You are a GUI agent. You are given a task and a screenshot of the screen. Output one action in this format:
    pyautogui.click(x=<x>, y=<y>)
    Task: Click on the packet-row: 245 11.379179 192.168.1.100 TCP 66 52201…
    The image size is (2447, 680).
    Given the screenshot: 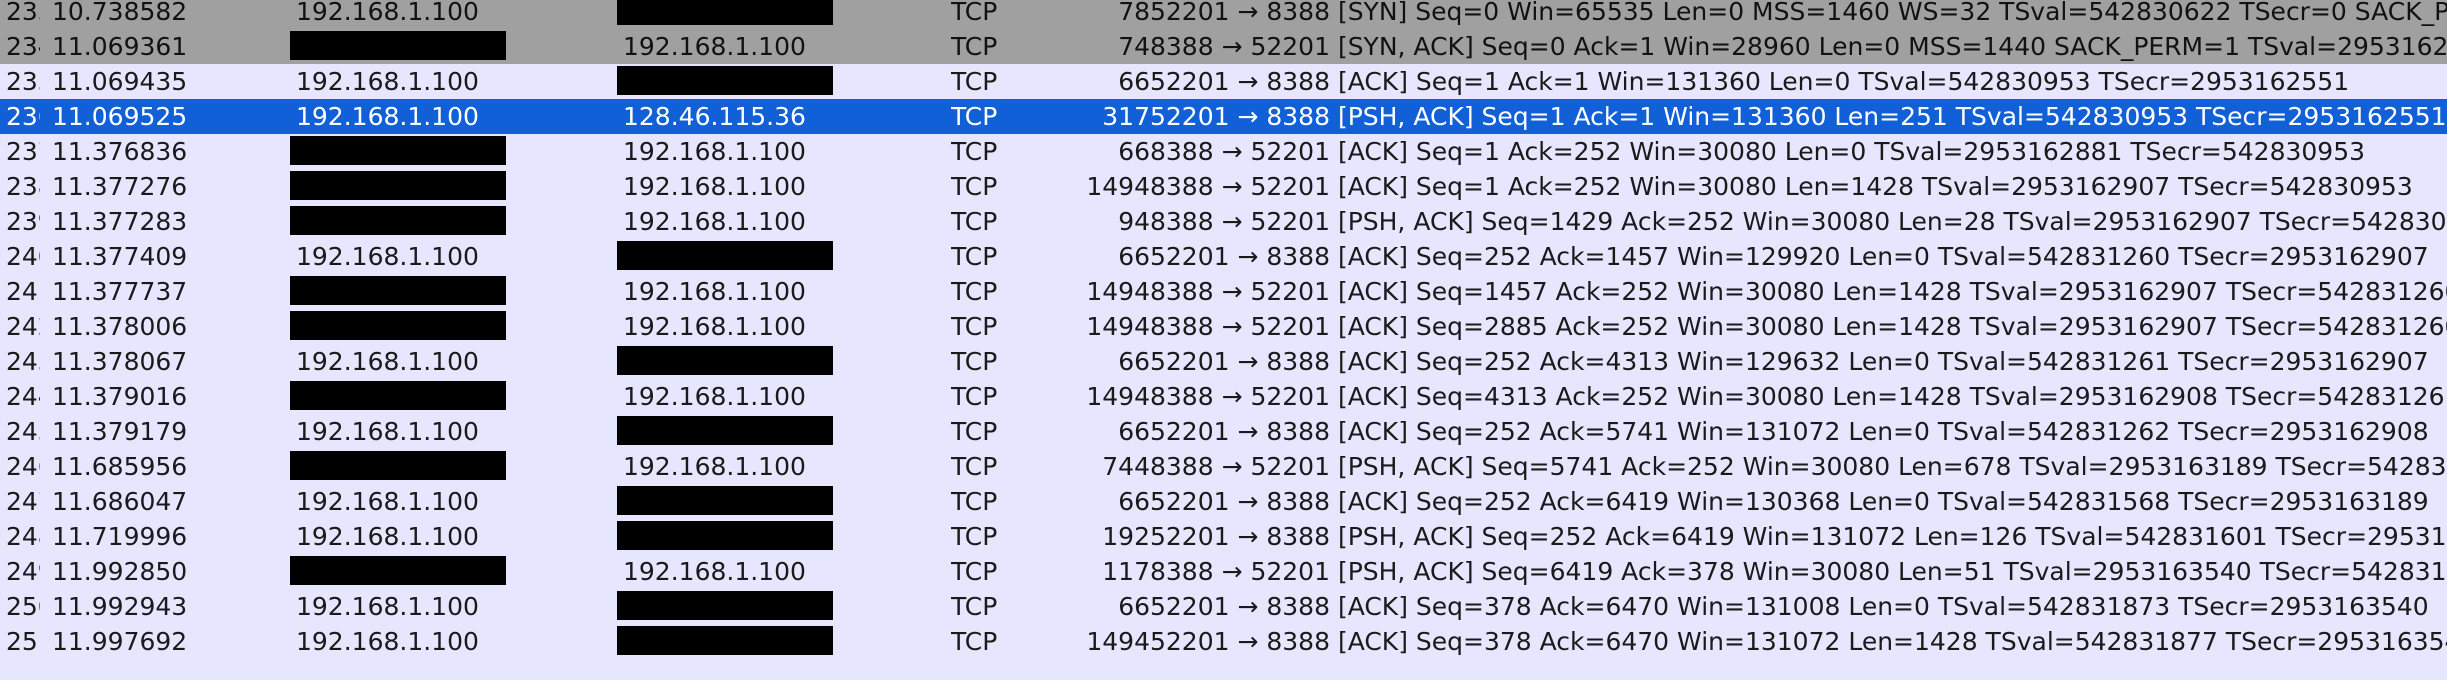 What is the action you would take?
    pyautogui.click(x=1223, y=431)
    